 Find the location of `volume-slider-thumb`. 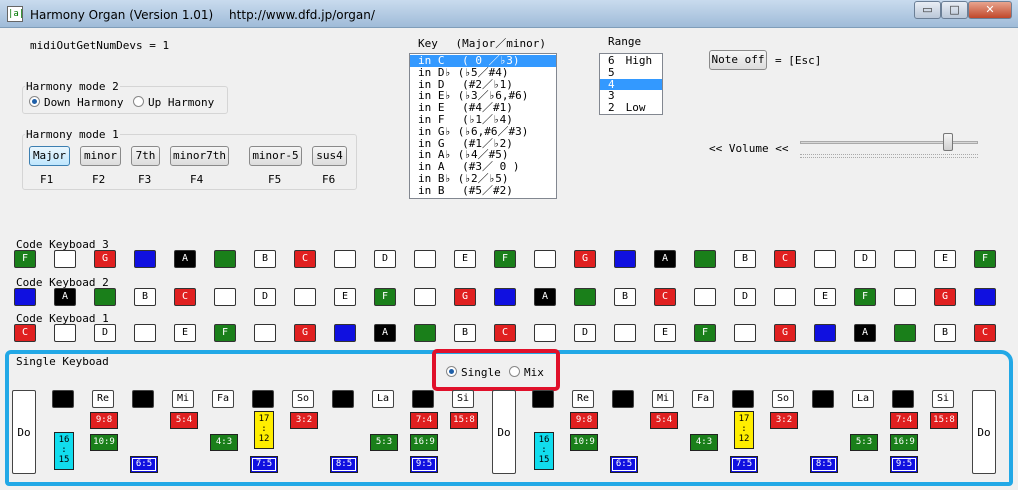

volume-slider-thumb is located at coordinates (947, 142).